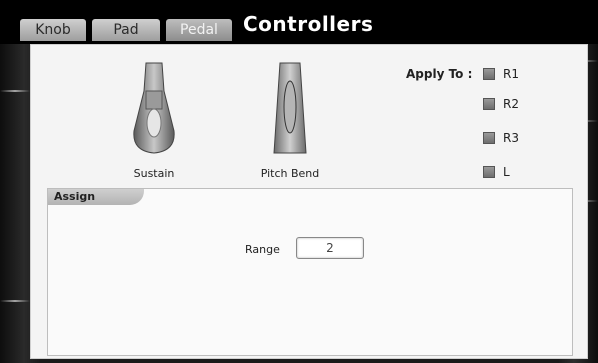 This screenshot has height=363, width=598. Describe the element at coordinates (290, 108) in the screenshot. I see `pitch-bend-pedal-icon` at that location.